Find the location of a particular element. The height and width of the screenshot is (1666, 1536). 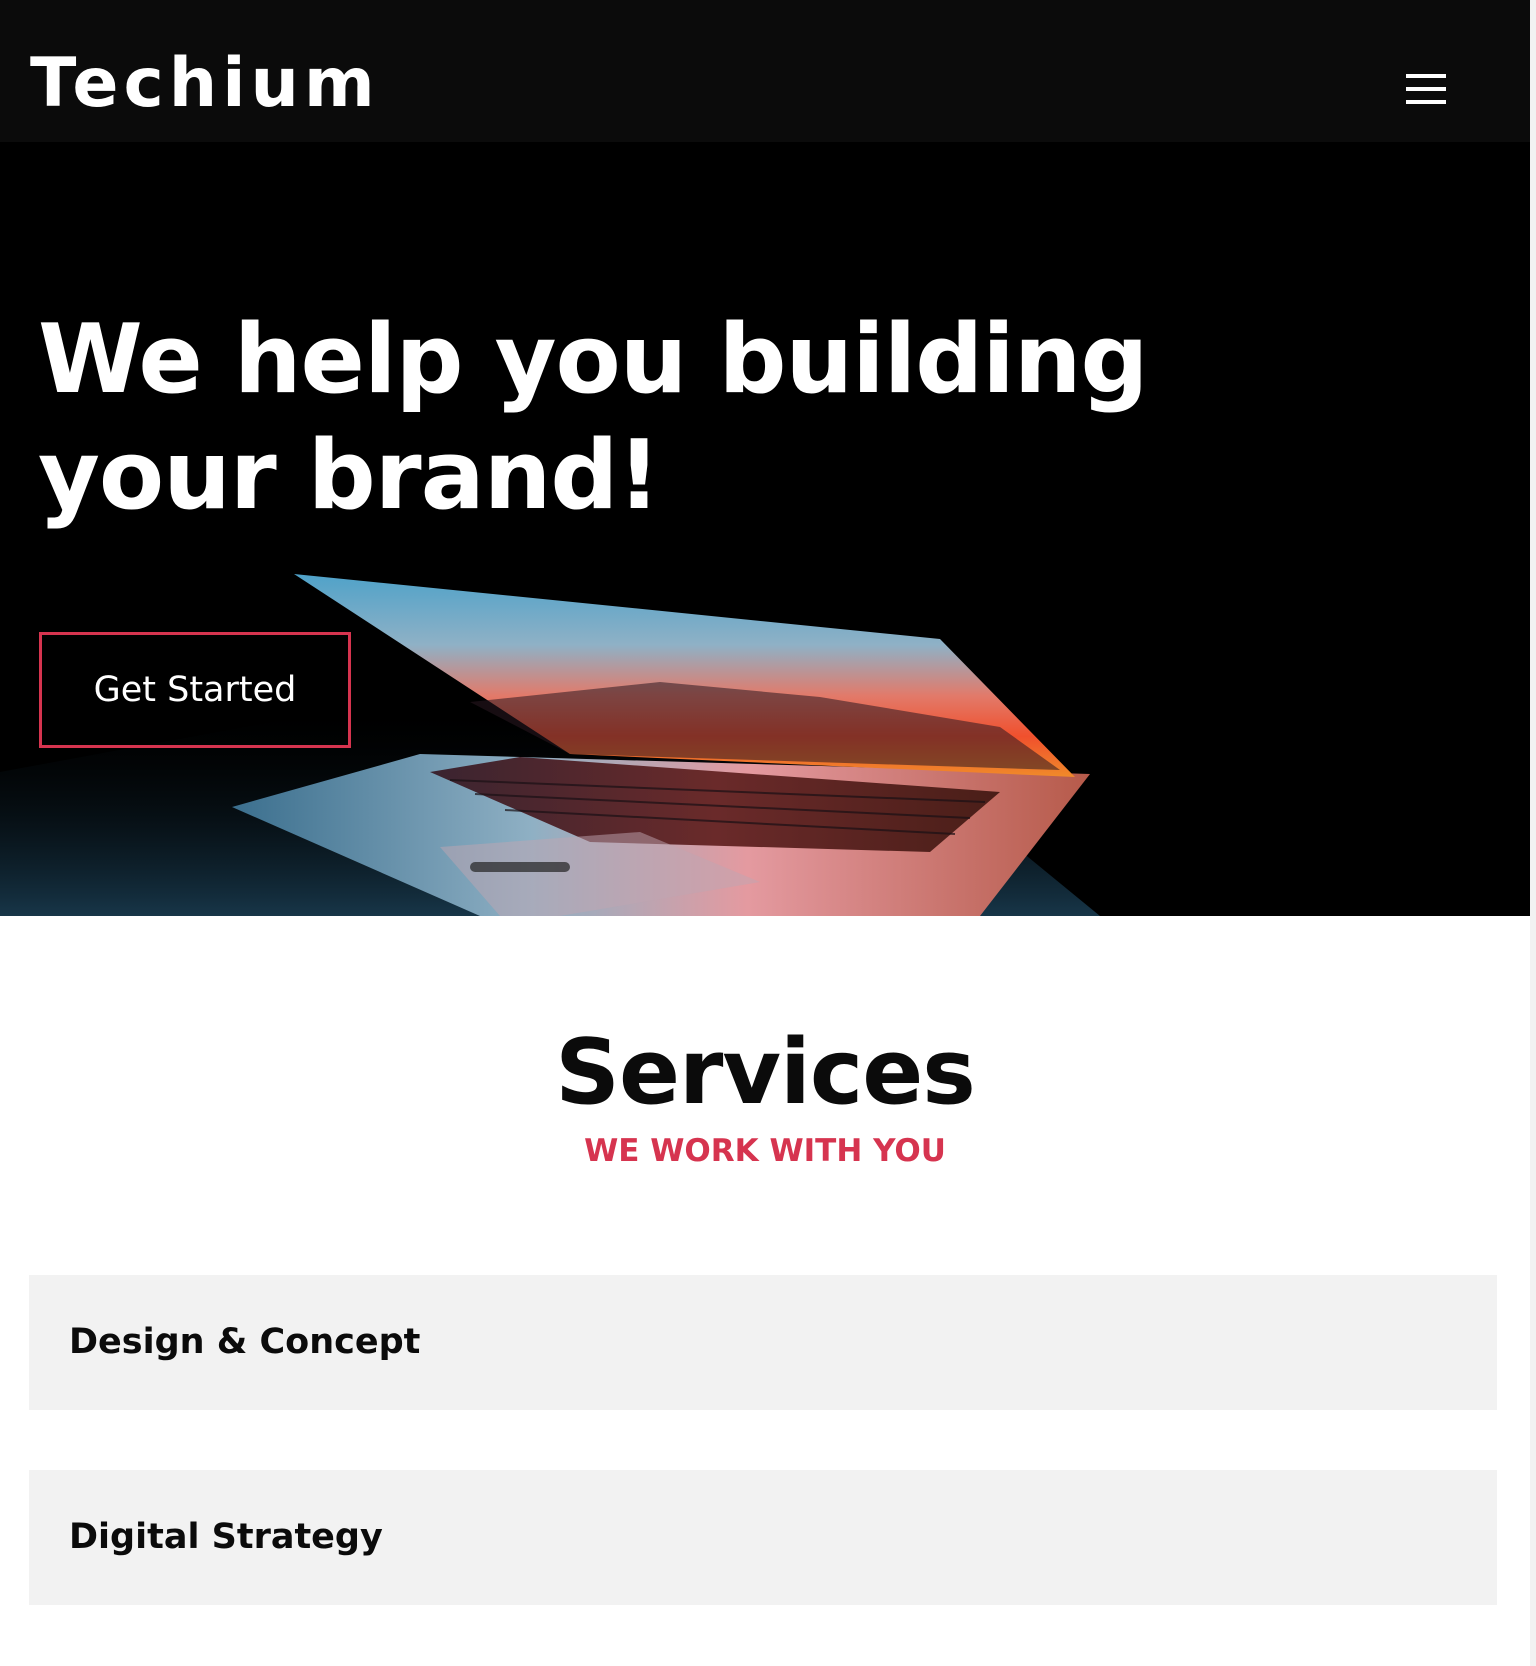

hamburger-menu-icon is located at coordinates (1424, 89).